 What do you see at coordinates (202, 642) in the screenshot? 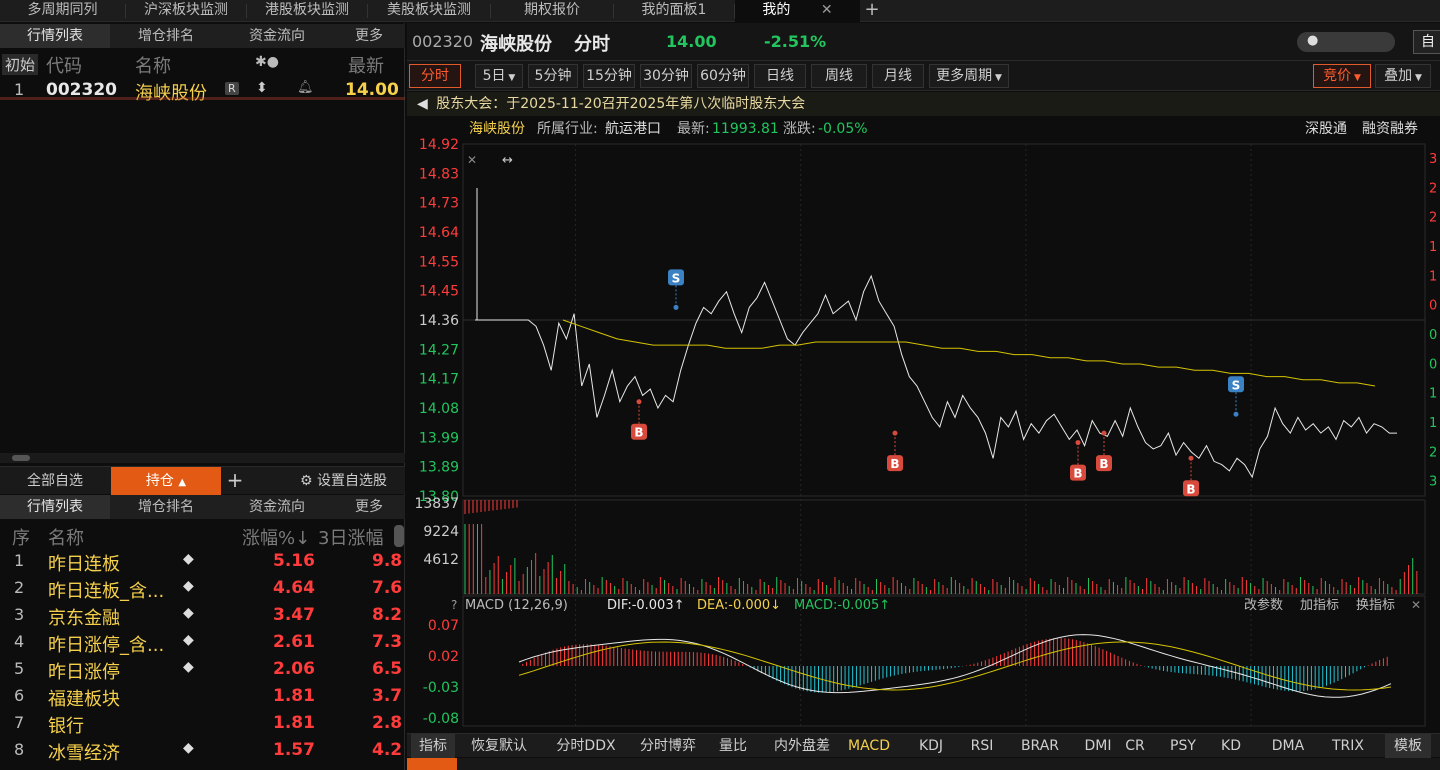
I see `rank-row: 4 昨日涨停_含... ◆ 2.61 7.3` at bounding box center [202, 642].